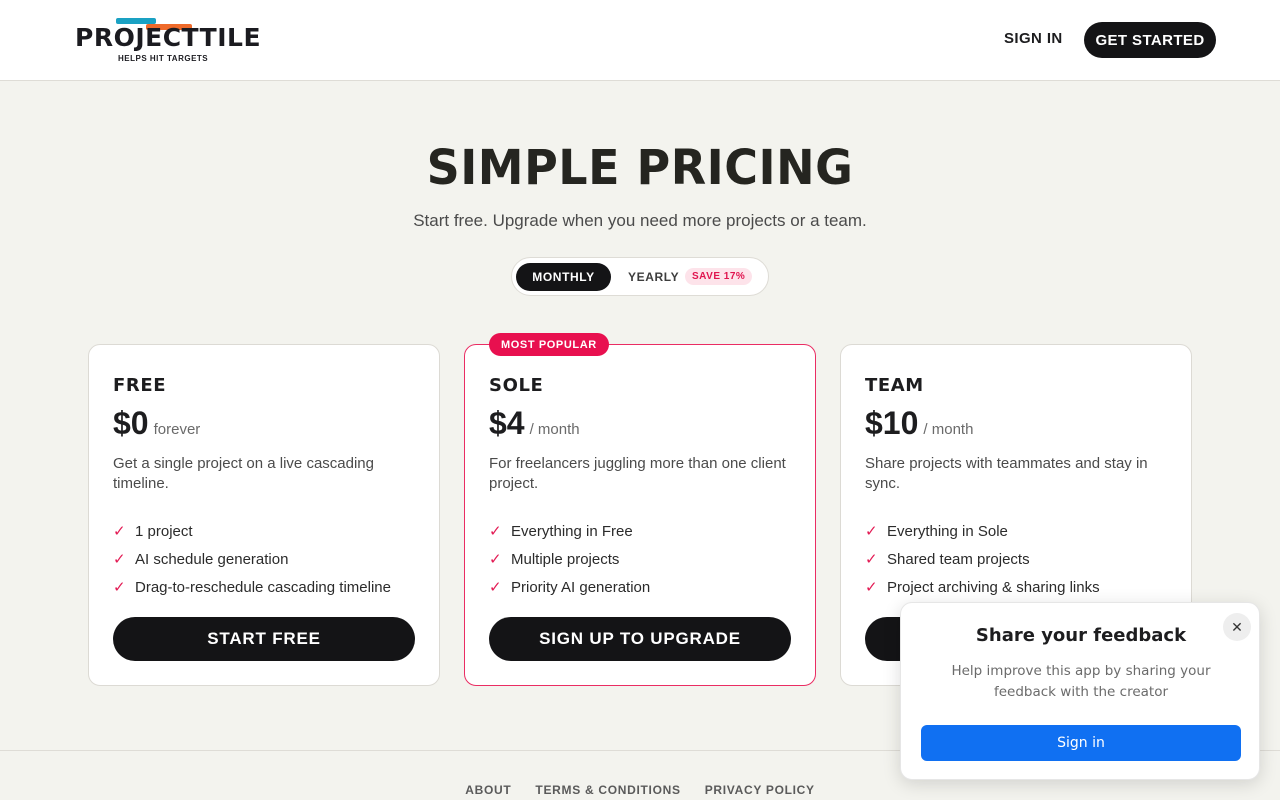  I want to click on feature-item: ✓ Everything in Sole, so click(982, 531).